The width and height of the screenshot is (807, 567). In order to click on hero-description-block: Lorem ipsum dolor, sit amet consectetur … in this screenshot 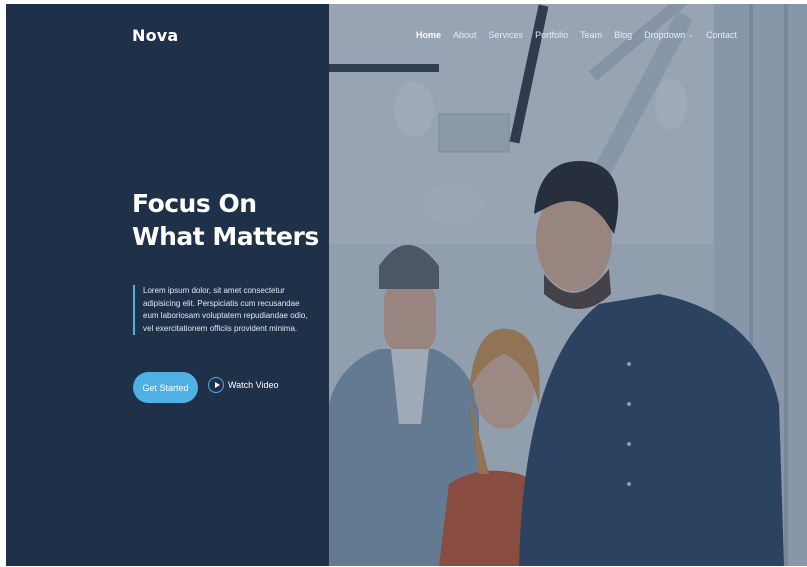, I will do `click(220, 310)`.